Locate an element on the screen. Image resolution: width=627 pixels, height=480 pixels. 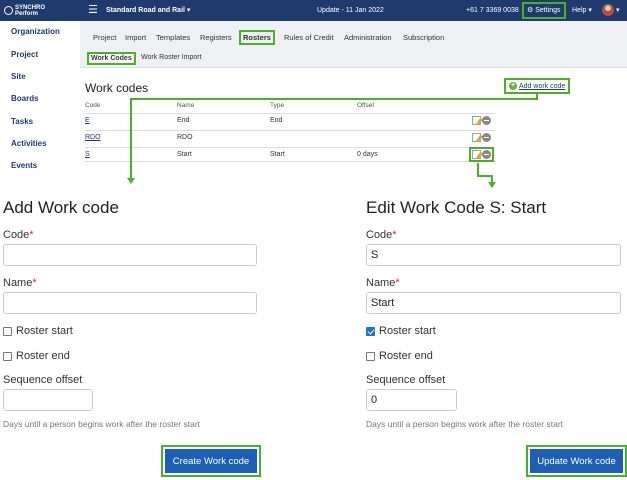
row-code-link: E is located at coordinates (87, 120).